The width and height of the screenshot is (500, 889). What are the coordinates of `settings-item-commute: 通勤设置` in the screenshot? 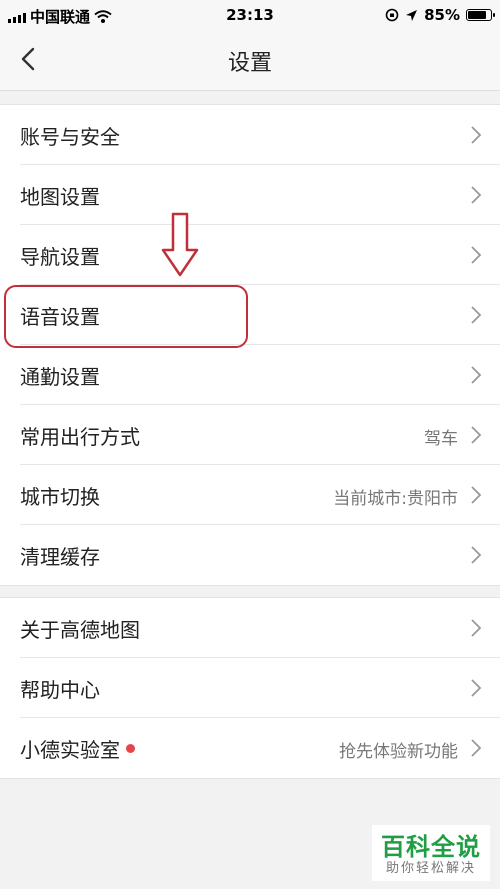 It's located at (250, 375).